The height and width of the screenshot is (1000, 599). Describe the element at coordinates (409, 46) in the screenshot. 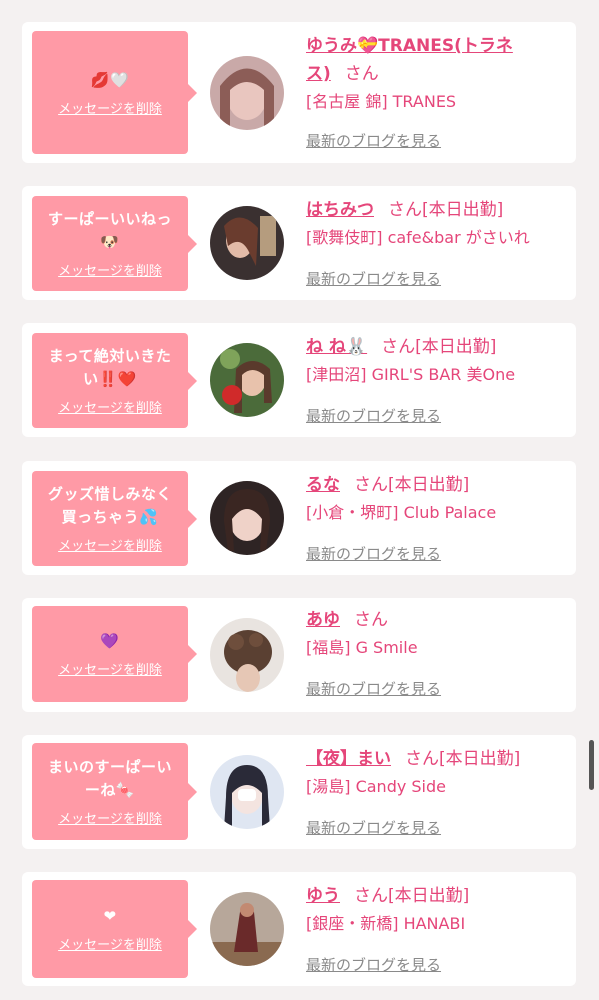

I see `cast-name-link: ゆうみ💝TRANES(トラネ` at that location.